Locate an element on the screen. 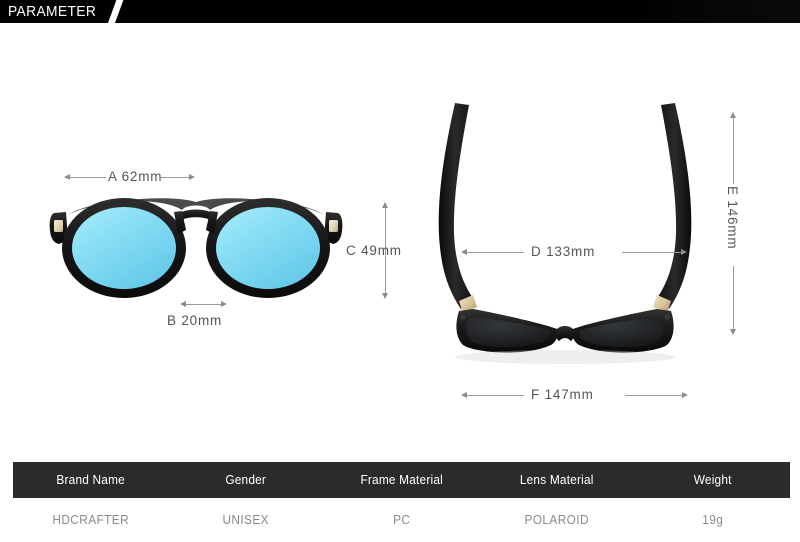 The width and height of the screenshot is (800, 542). cell-weight: 19g is located at coordinates (712, 520).